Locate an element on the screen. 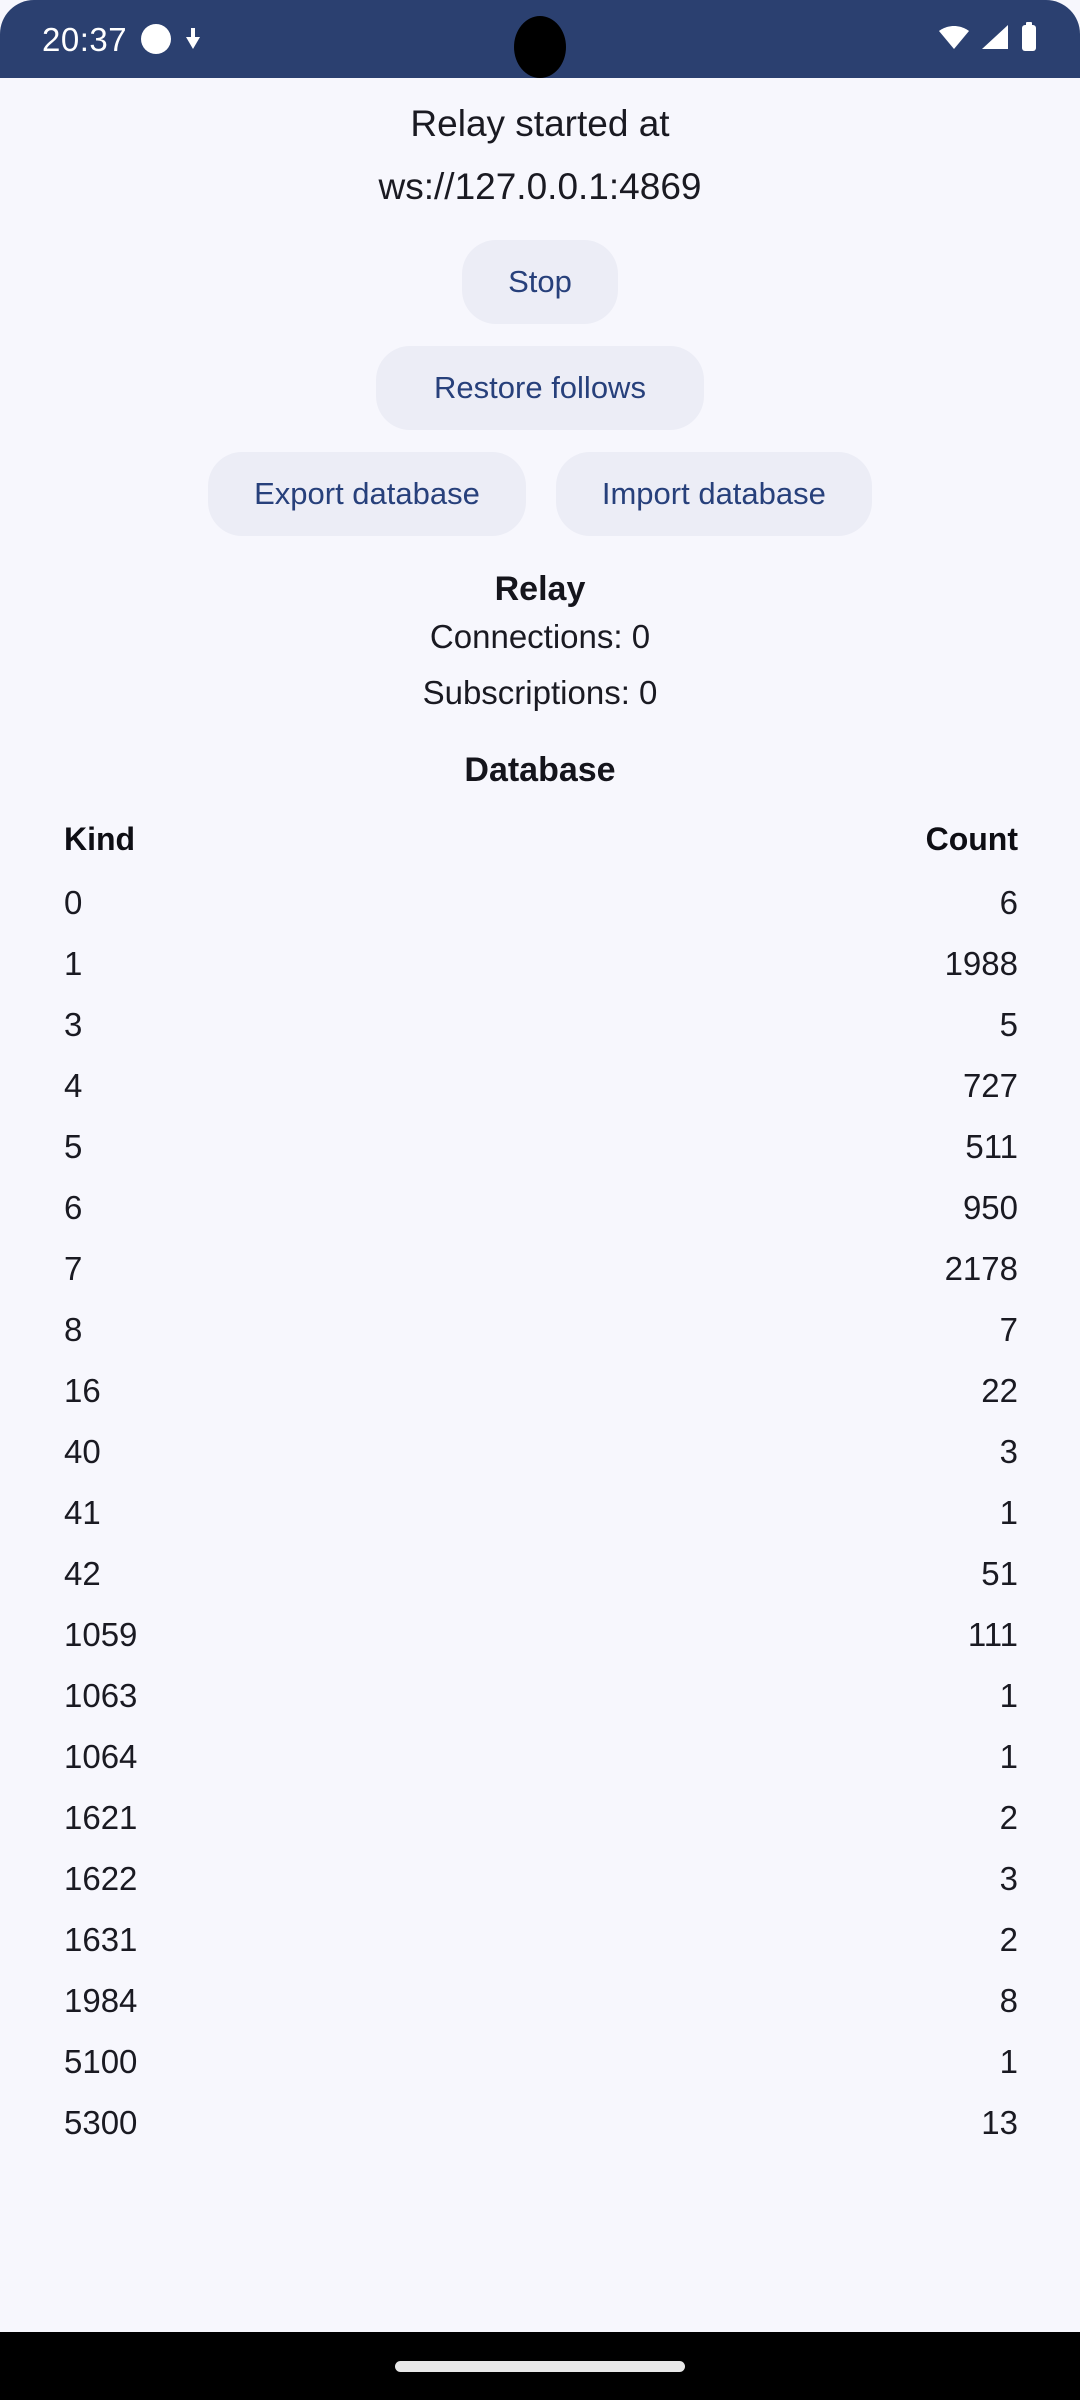 This screenshot has width=1080, height=2400. stop-button-row: Stop is located at coordinates (540, 282).